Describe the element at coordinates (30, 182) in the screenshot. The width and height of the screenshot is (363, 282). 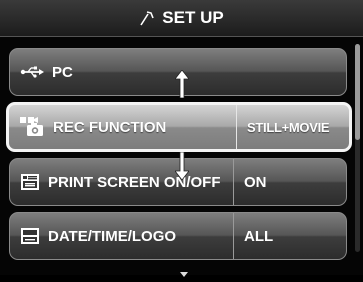
I see `print-screen-icon` at that location.